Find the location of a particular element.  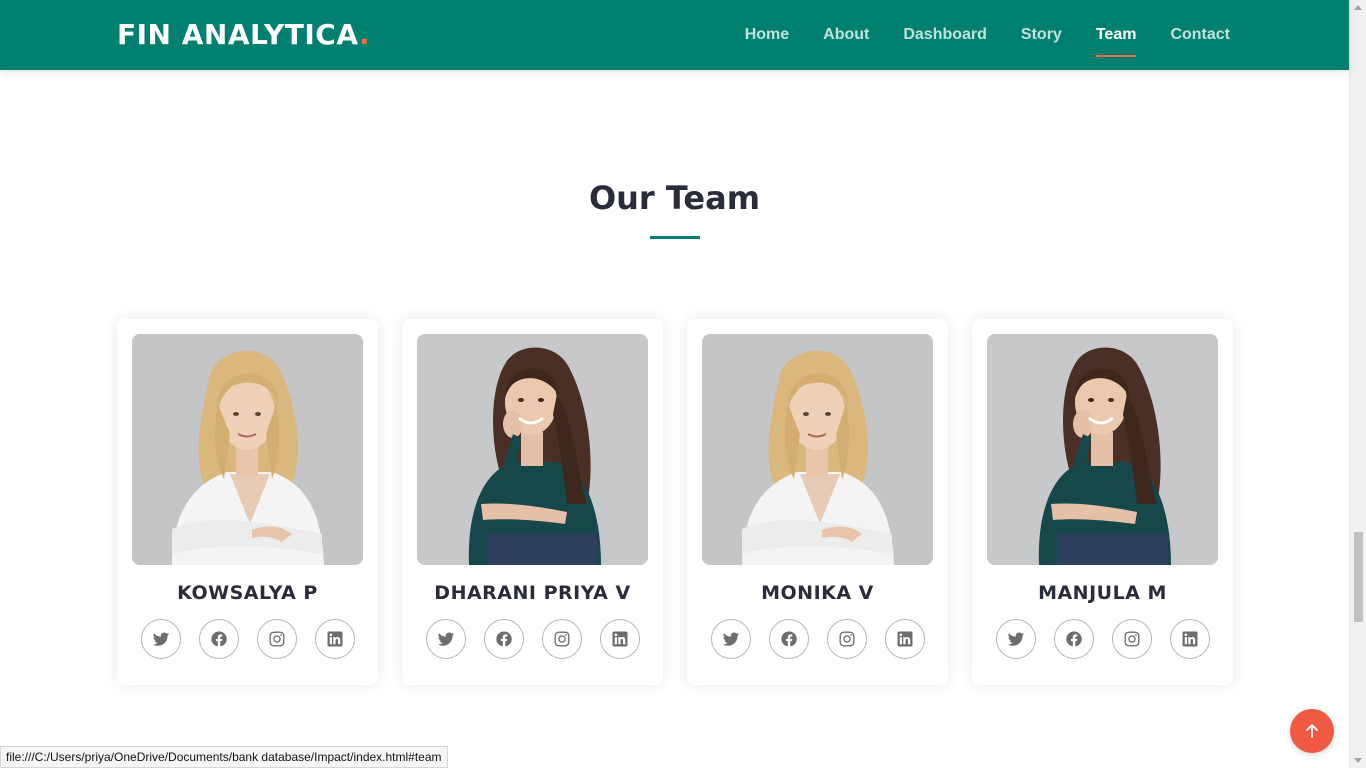

team-card: KOWSALYA P is located at coordinates (247, 502).